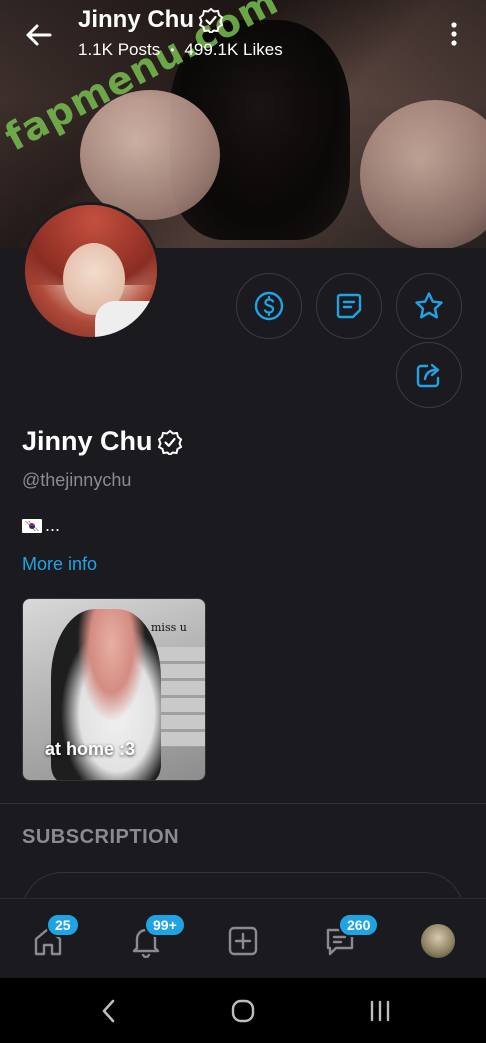  I want to click on section-divider, so click(243, 803).